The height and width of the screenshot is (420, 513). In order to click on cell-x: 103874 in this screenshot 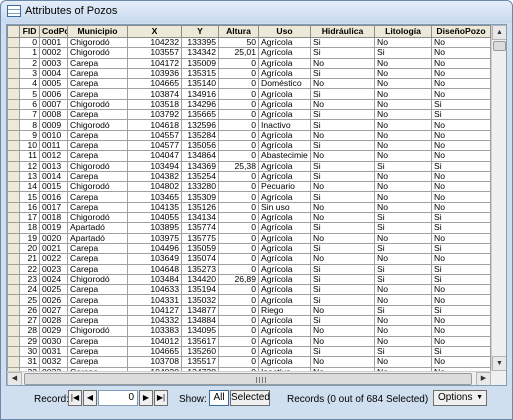, I will do `click(154, 94)`.